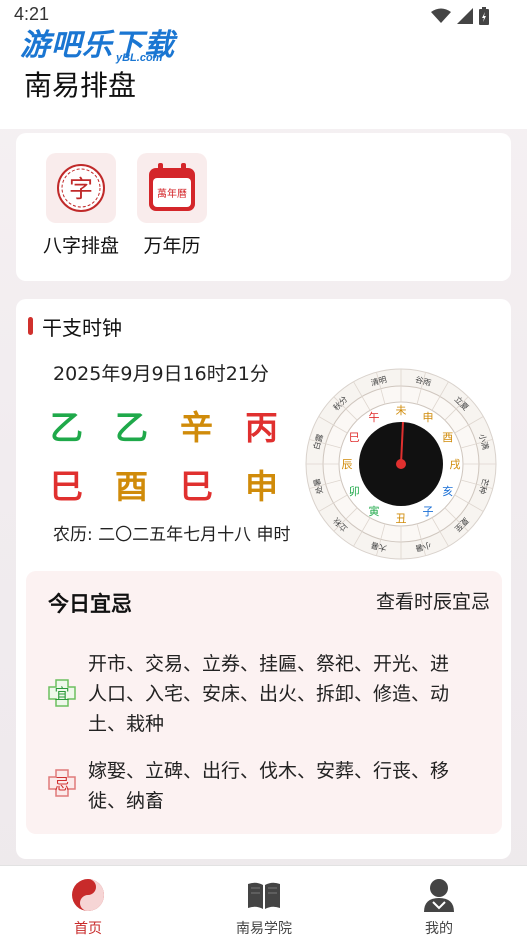 The height and width of the screenshot is (937, 527). I want to click on dial-branch-label: 子, so click(428, 511).